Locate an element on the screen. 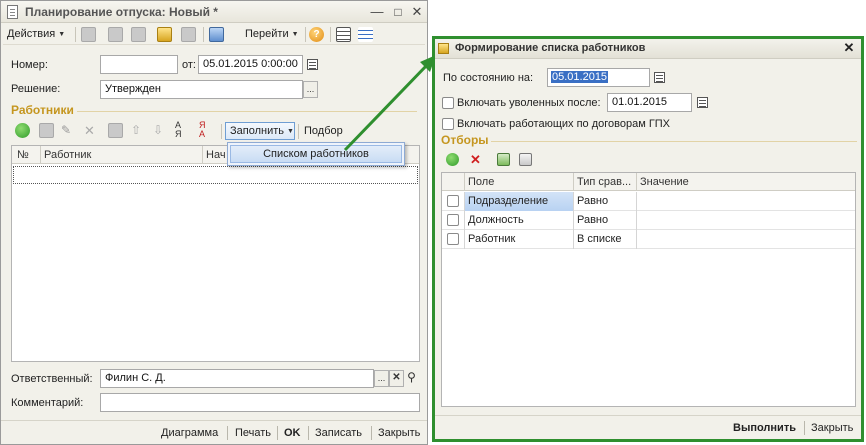  column-header-start: Нач is located at coordinates (216, 155).